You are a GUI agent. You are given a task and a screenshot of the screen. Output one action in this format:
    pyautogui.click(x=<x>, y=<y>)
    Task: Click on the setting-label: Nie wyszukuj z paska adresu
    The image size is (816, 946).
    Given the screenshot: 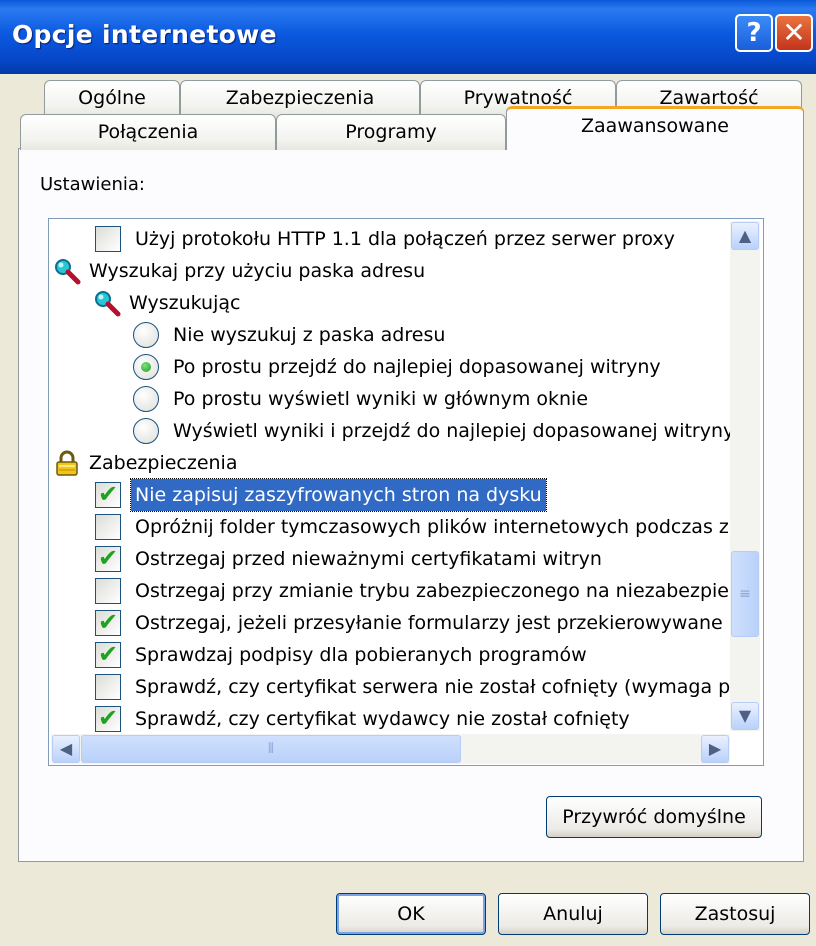 What is the action you would take?
    pyautogui.click(x=309, y=335)
    